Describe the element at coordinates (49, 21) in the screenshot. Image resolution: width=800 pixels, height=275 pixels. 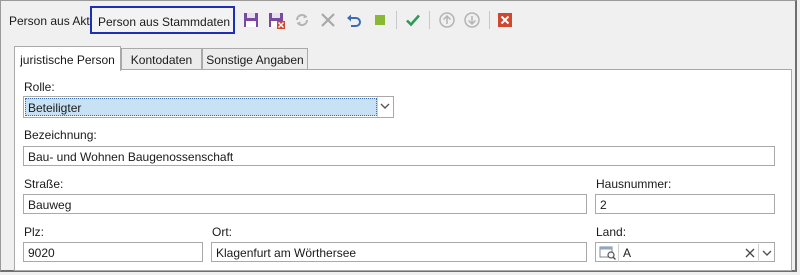
I see `person-aus-akt-button: Person aus Akt` at that location.